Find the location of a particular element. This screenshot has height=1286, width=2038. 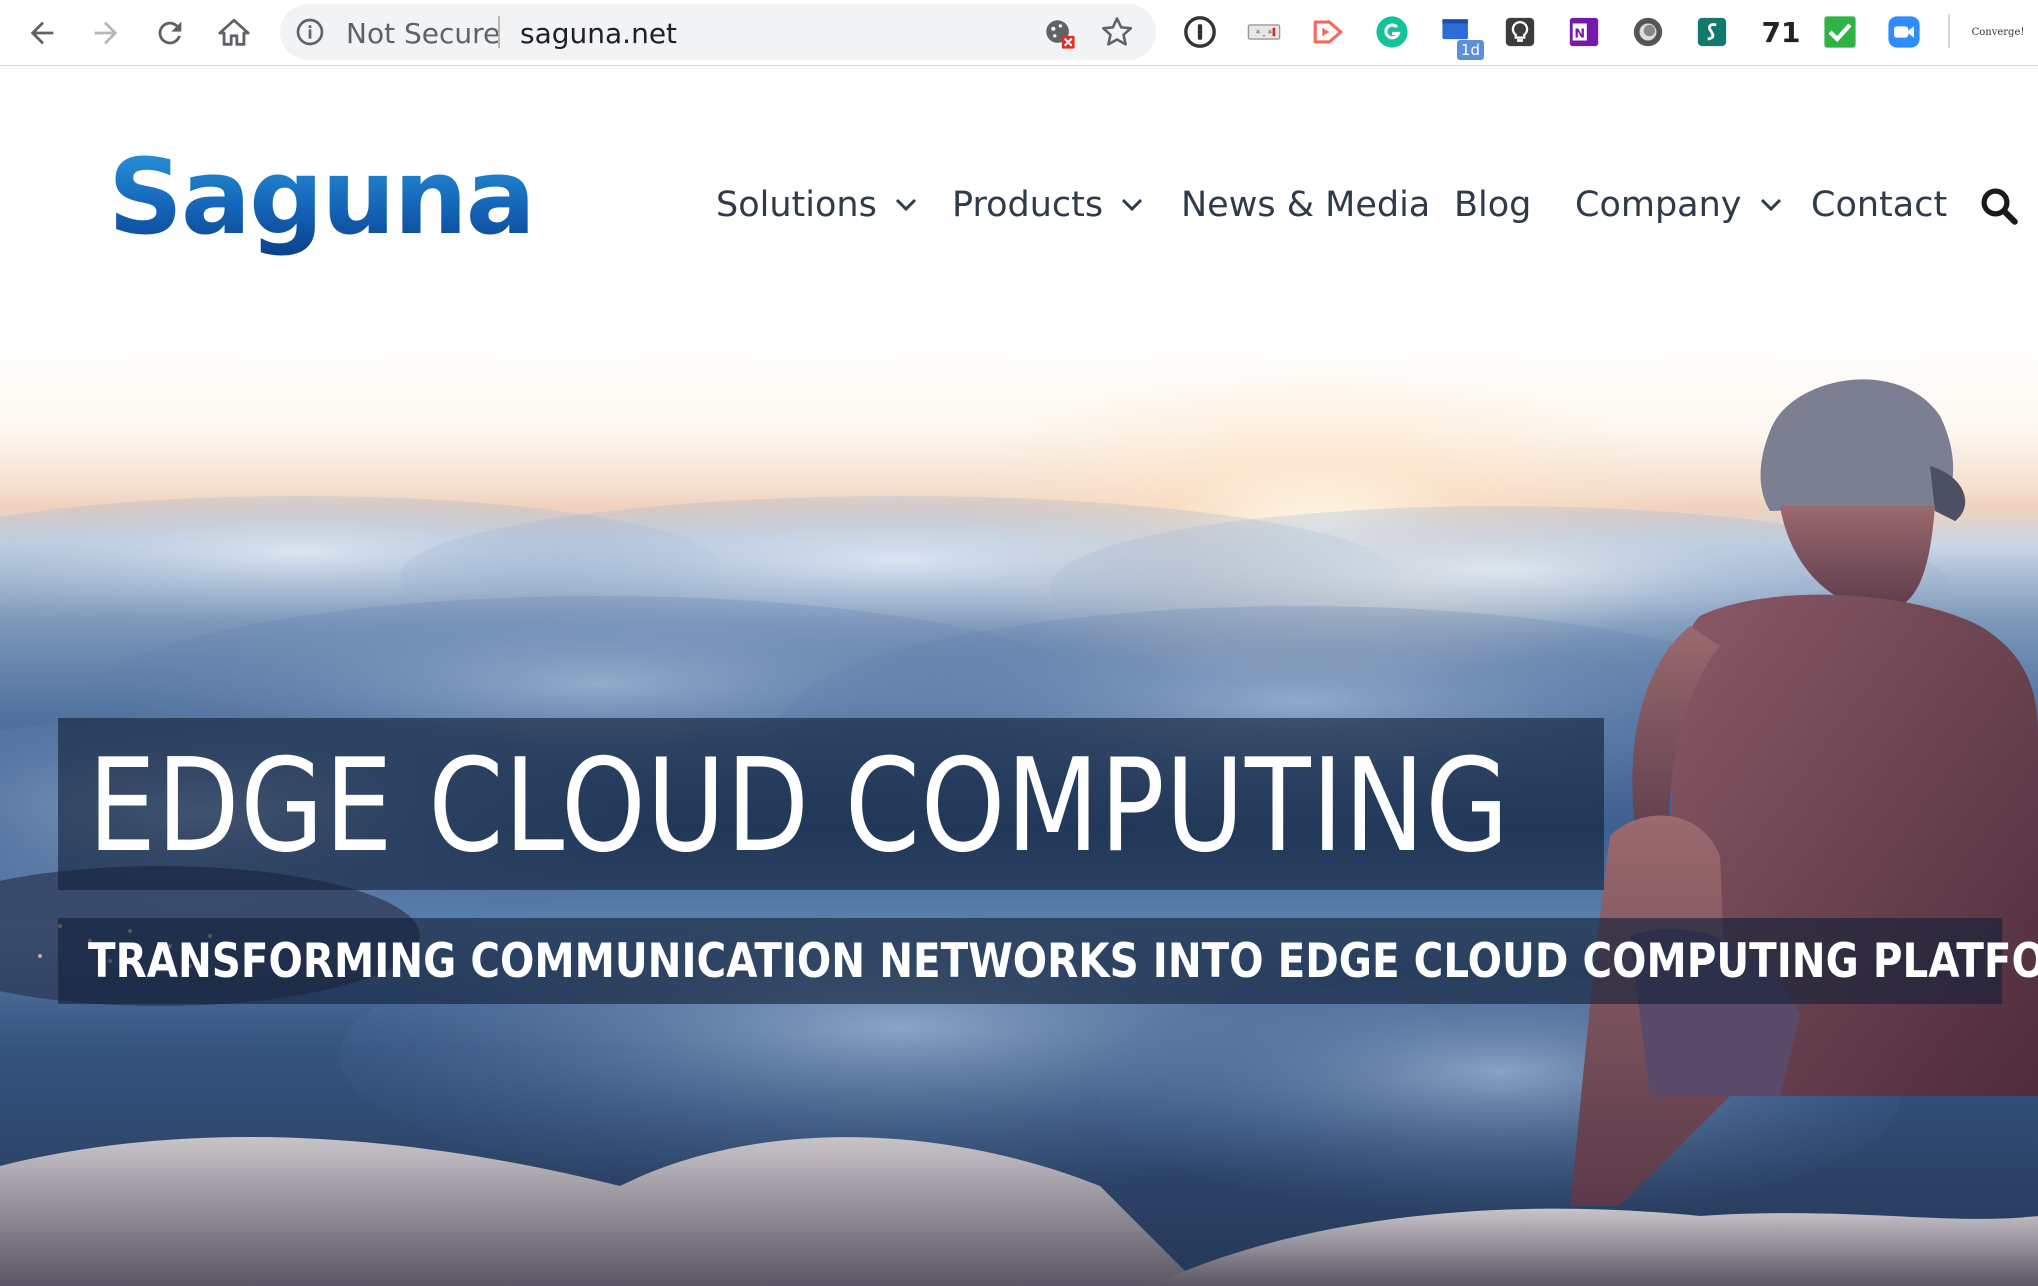

nav-company: Company is located at coordinates (1678, 205).